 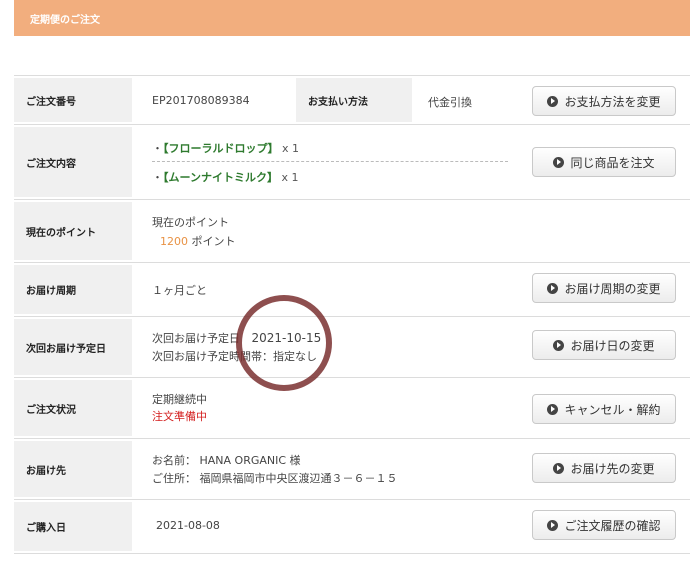 I want to click on order-history-button: ご注文履歴の確認, so click(x=604, y=525).